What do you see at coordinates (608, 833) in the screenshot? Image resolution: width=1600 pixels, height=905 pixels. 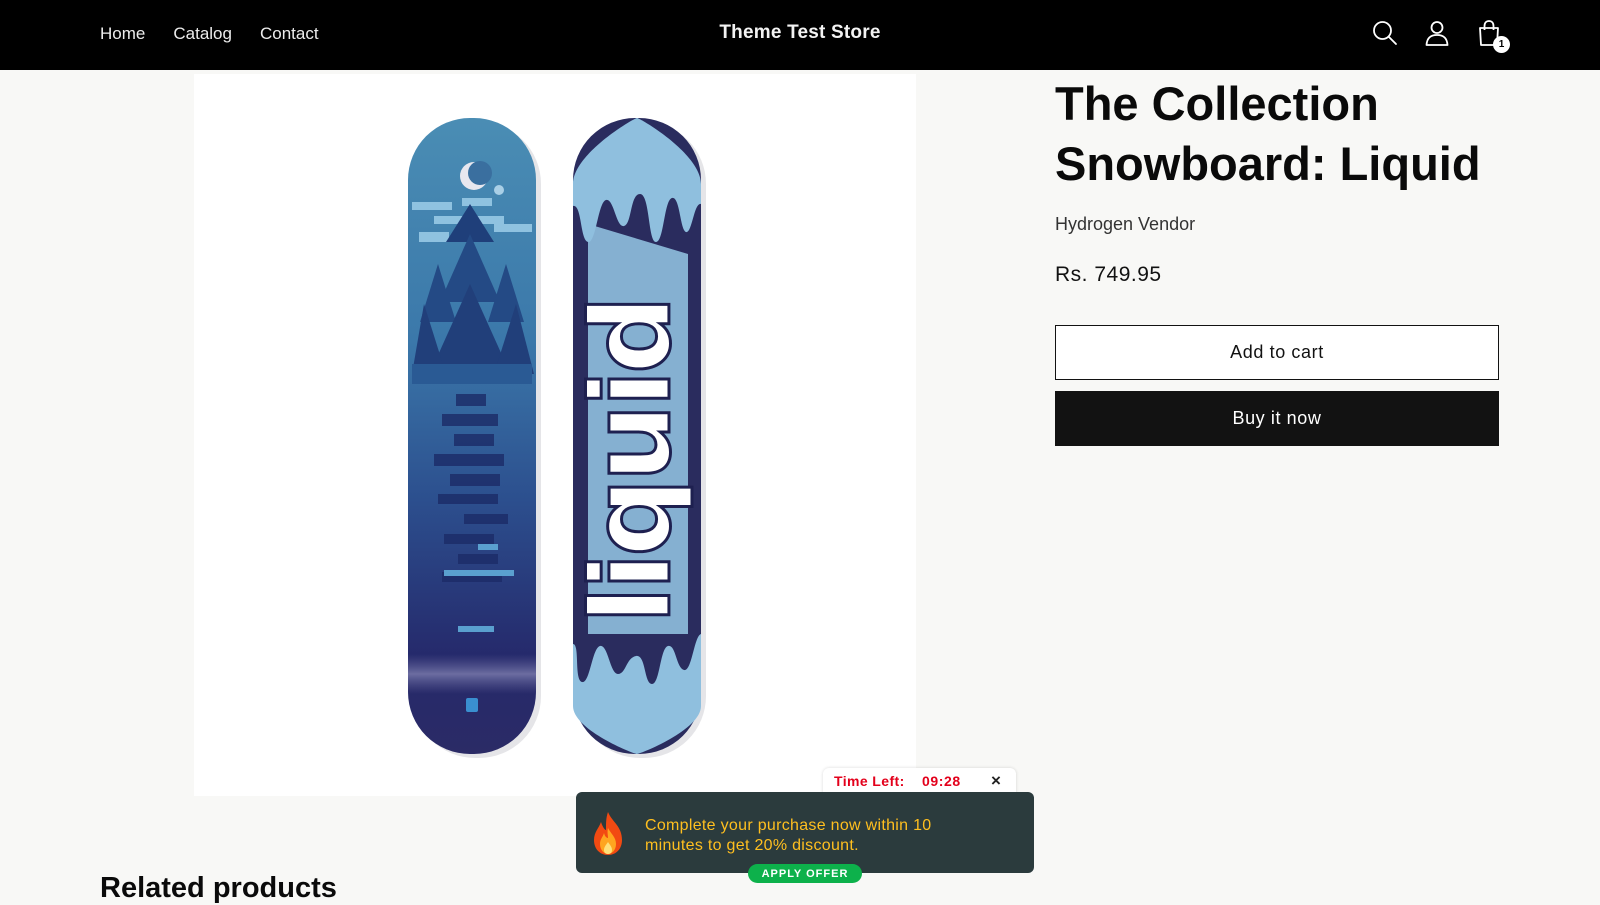 I see `fire-icon` at bounding box center [608, 833].